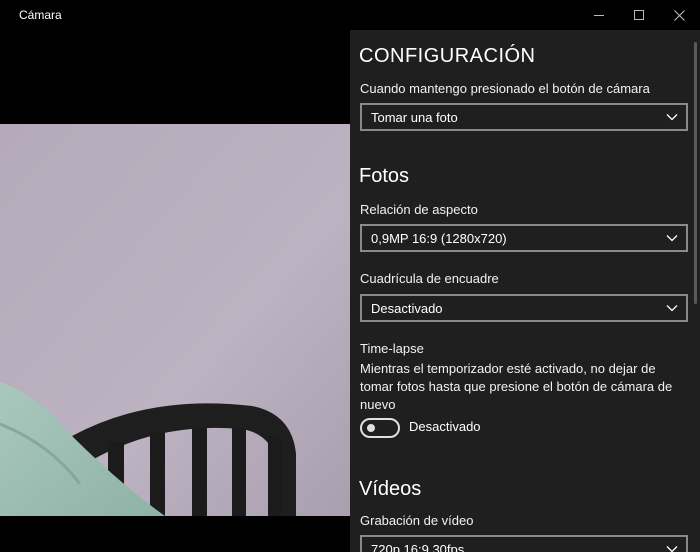 The height and width of the screenshot is (552, 700). I want to click on timelapse-state: Desactivado, so click(445, 426).